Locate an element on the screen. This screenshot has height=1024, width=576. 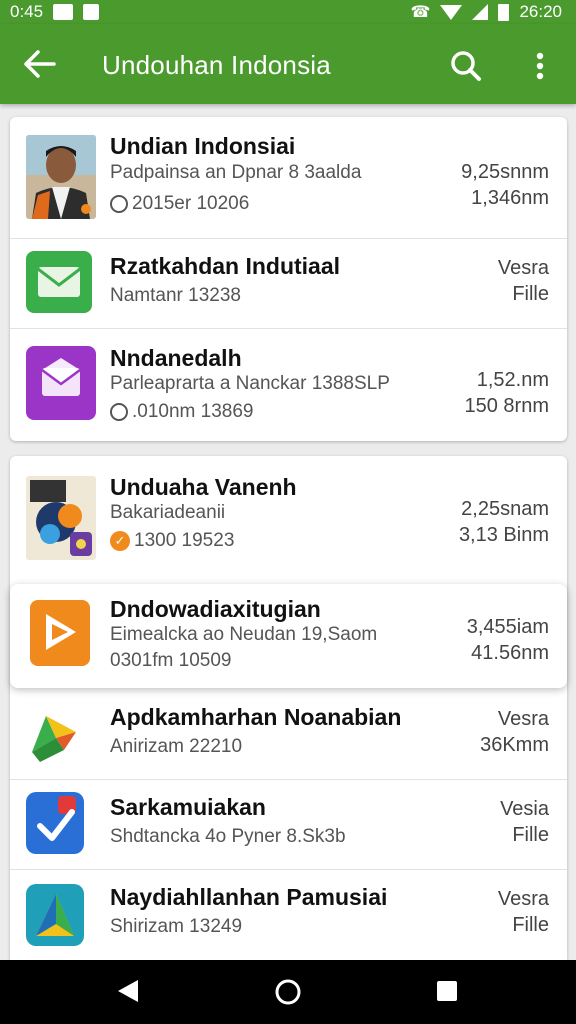
item-title: Unduaha Vanenh is located at coordinates (203, 487).